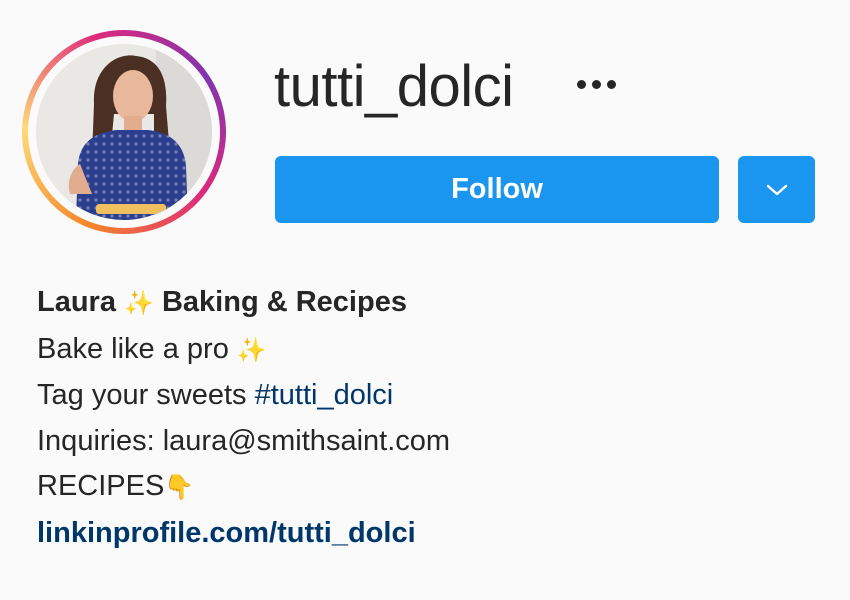 The width and height of the screenshot is (850, 600). I want to click on bio-text: Tag your sweets, so click(146, 395).